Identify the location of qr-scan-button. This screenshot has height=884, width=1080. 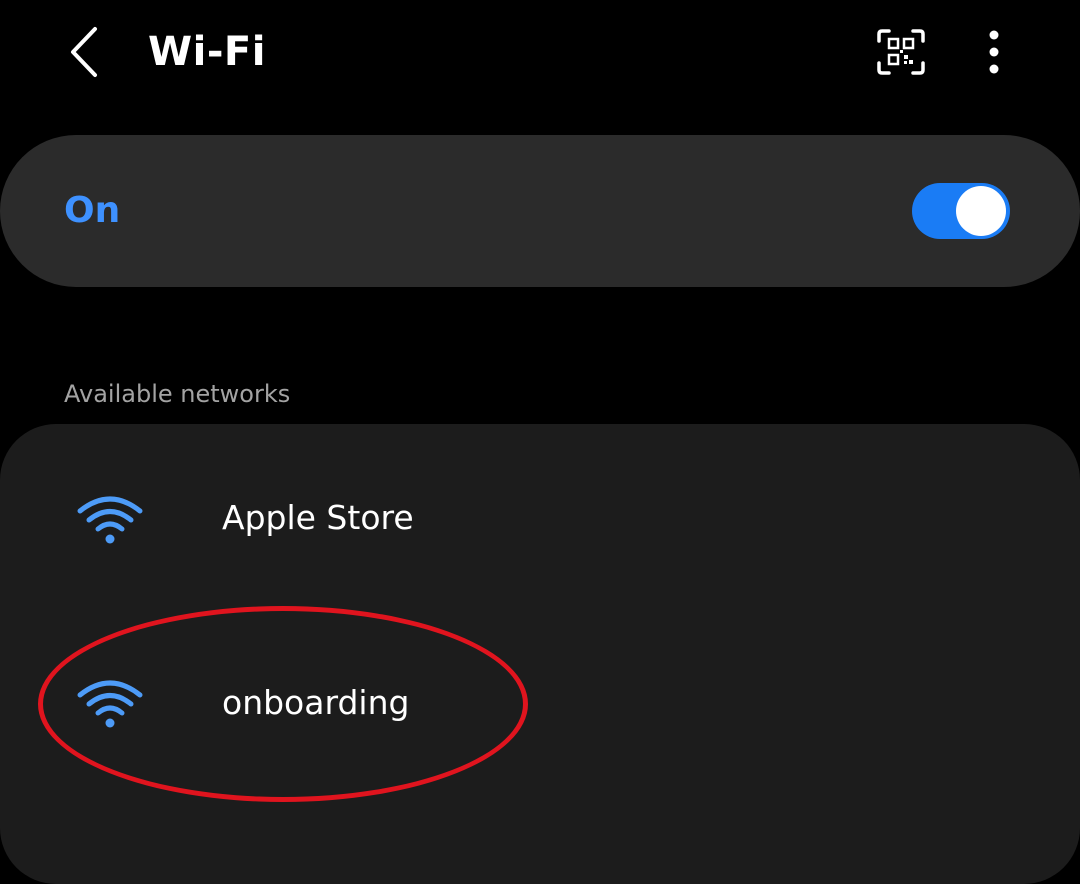
(901, 52).